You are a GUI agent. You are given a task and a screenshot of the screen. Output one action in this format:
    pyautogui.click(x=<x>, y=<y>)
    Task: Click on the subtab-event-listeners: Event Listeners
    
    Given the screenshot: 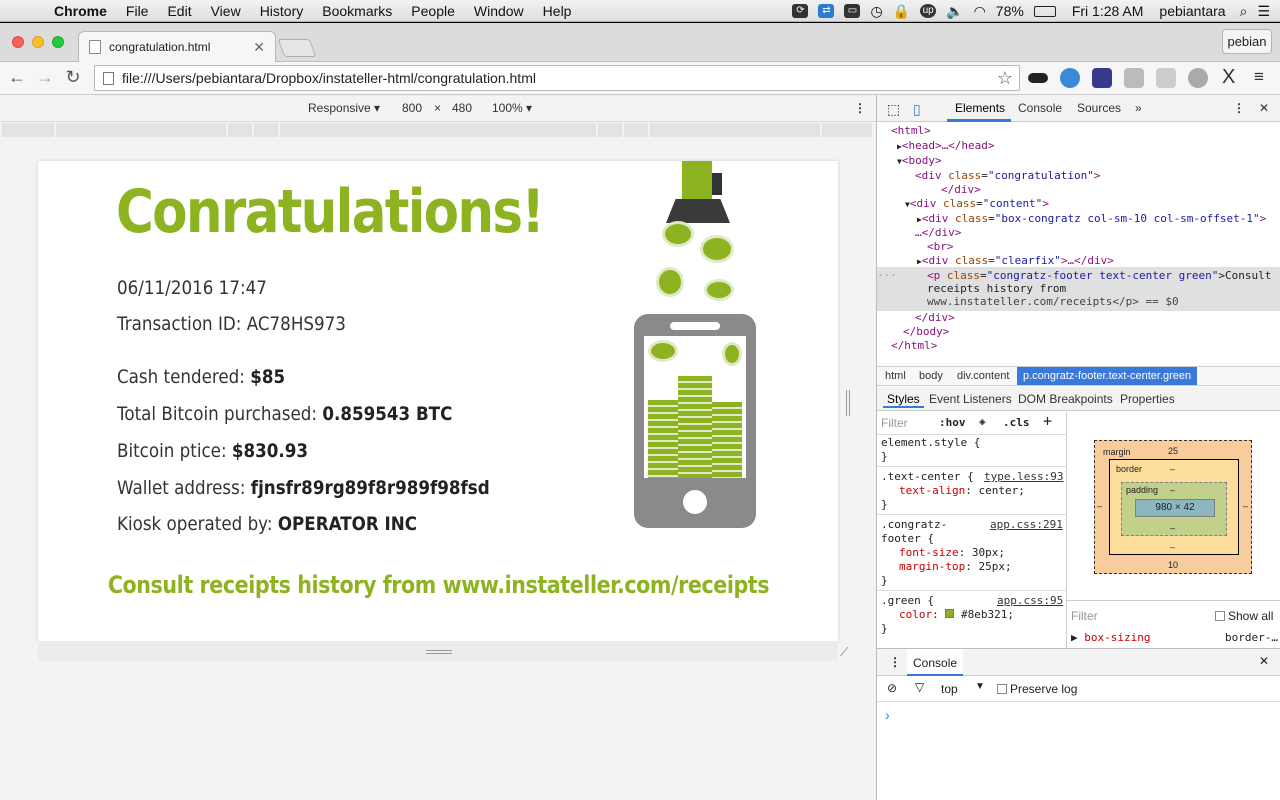 What is the action you would take?
    pyautogui.click(x=970, y=399)
    